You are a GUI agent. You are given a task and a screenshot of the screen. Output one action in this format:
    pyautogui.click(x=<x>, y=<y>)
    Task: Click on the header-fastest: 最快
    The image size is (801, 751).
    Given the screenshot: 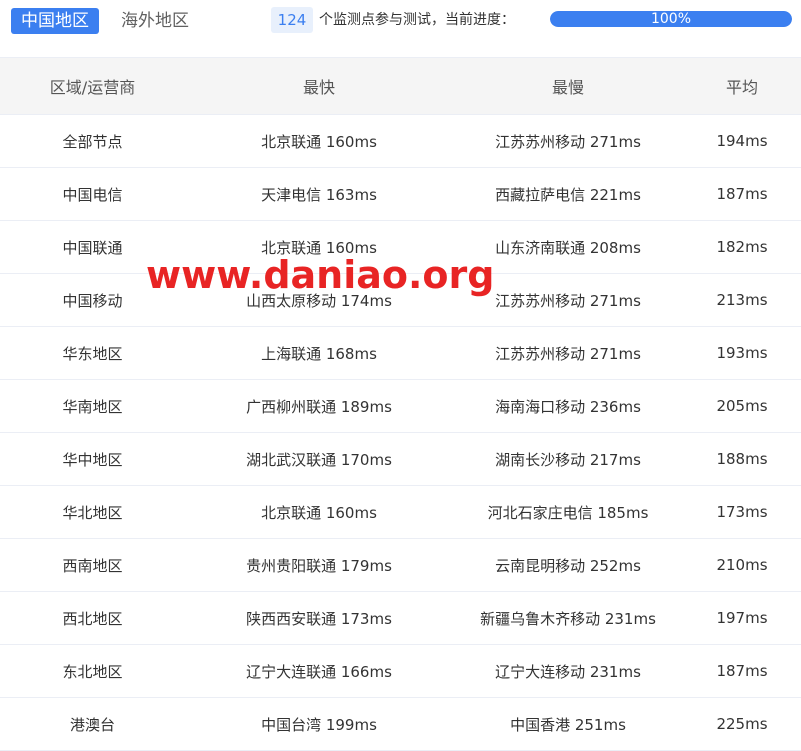 What is the action you would take?
    pyautogui.click(x=319, y=86)
    